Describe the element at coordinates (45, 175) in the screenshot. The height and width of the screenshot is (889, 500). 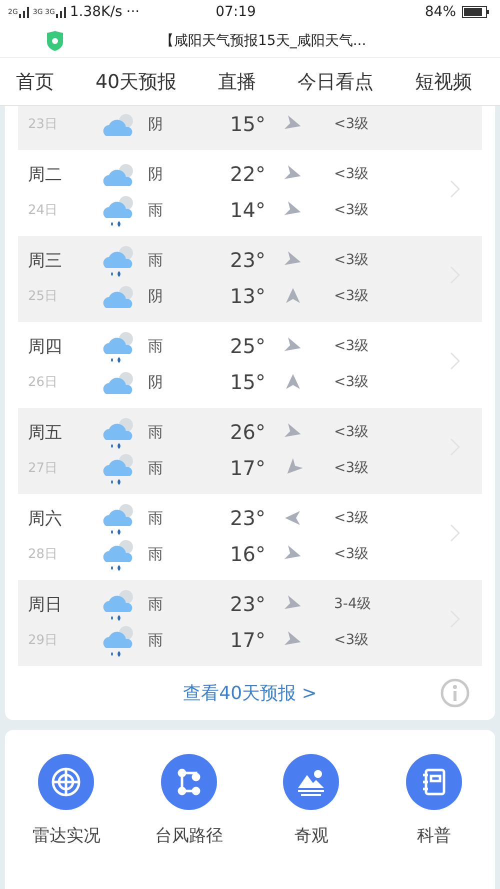
I see `weekday-label: 周二` at that location.